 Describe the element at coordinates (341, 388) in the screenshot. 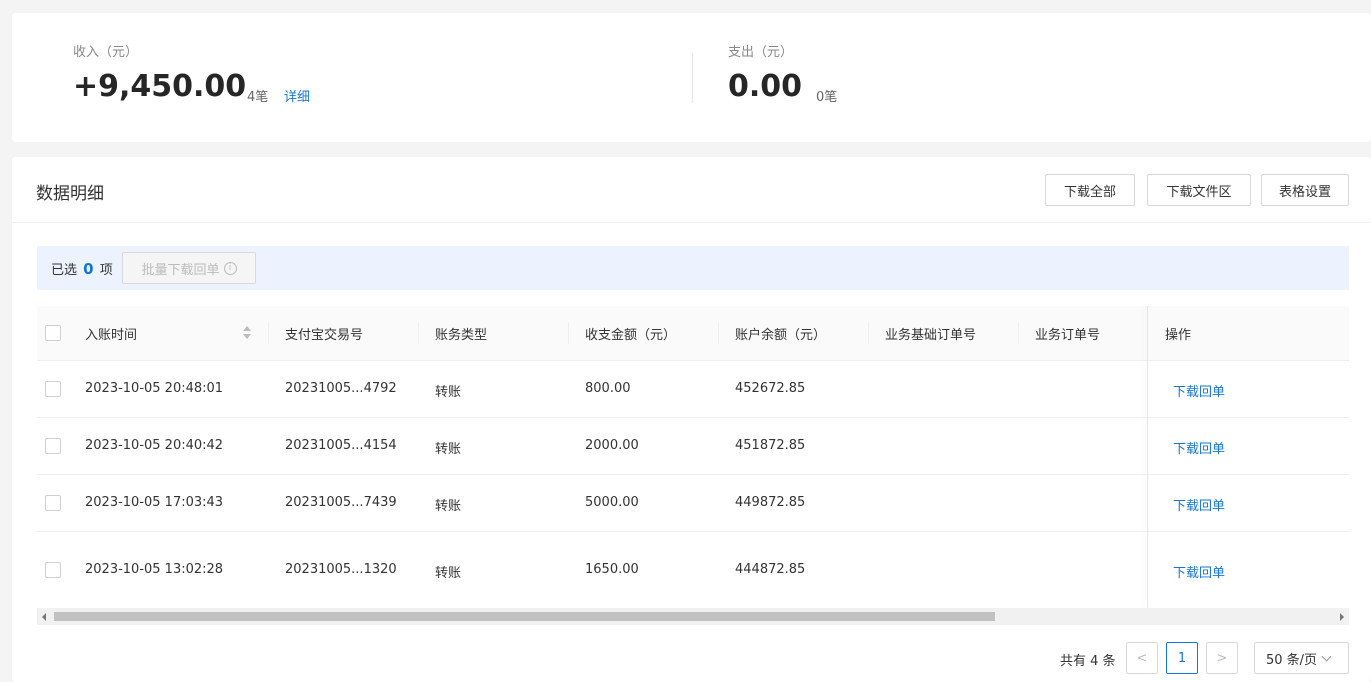

I see `cell-trade-no: 20231005...4792` at that location.